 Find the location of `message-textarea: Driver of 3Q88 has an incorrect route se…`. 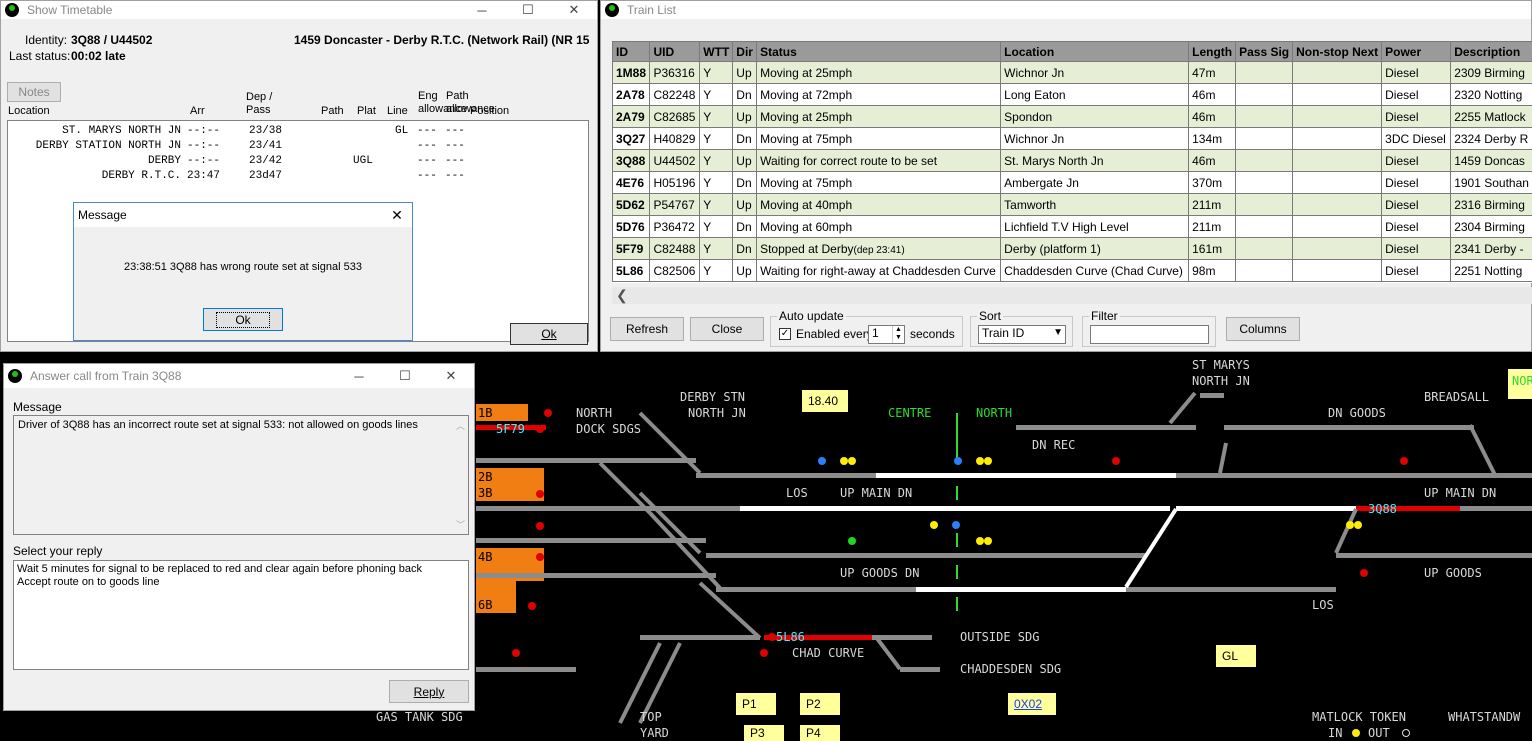

message-textarea: Driver of 3Q88 has an incorrect route se… is located at coordinates (241, 475).